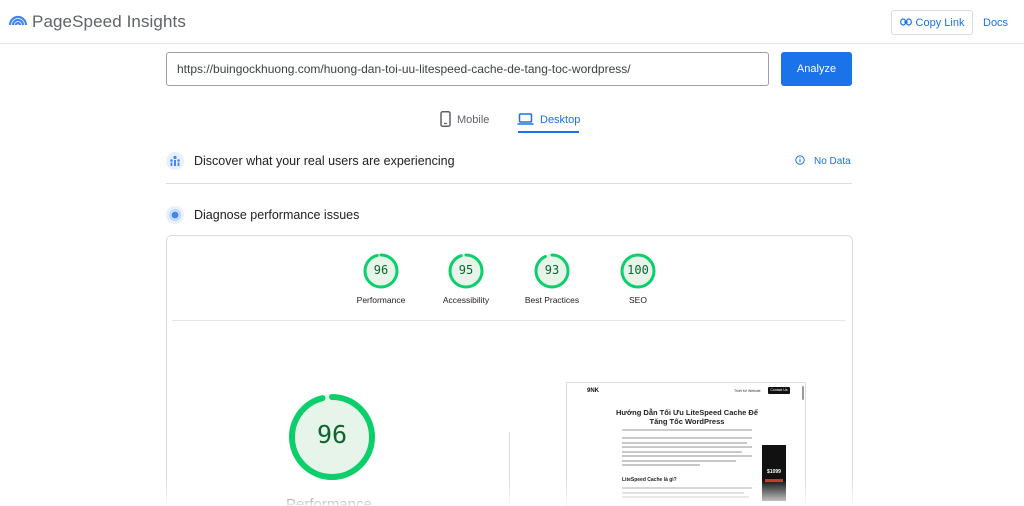 The width and height of the screenshot is (1024, 506). What do you see at coordinates (467, 69) in the screenshot?
I see `url-input` at bounding box center [467, 69].